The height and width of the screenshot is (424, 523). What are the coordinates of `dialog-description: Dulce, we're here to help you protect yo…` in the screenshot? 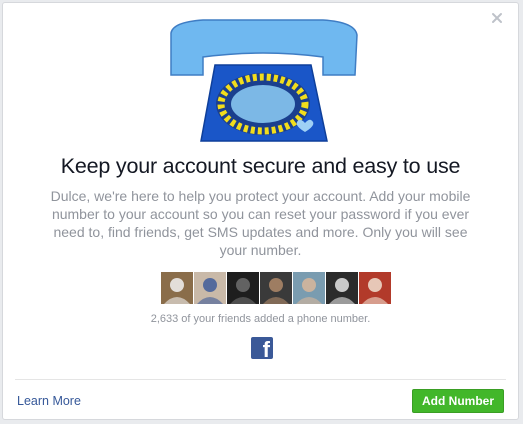 It's located at (260, 223).